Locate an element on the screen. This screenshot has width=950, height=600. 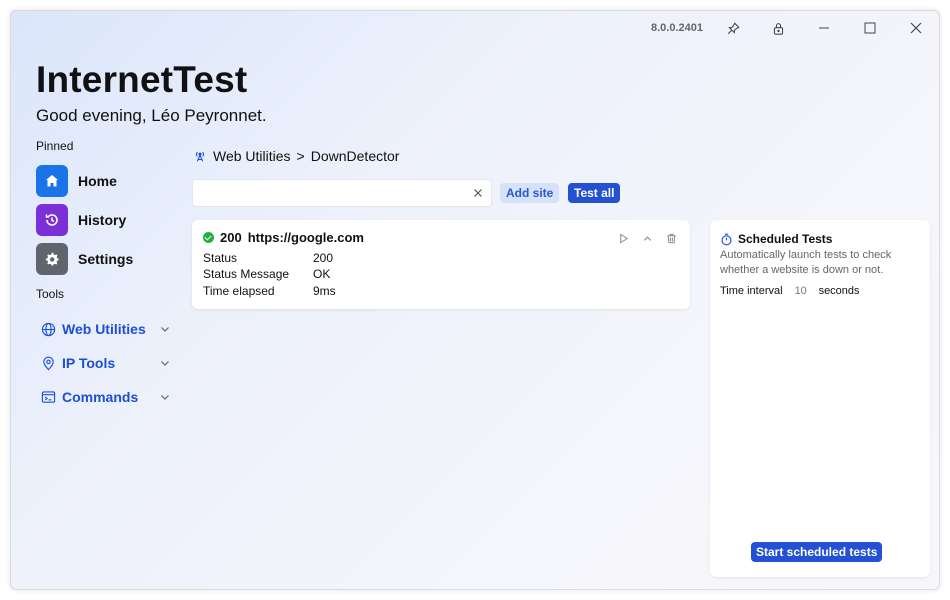
clear-input-button is located at coordinates (478, 193).